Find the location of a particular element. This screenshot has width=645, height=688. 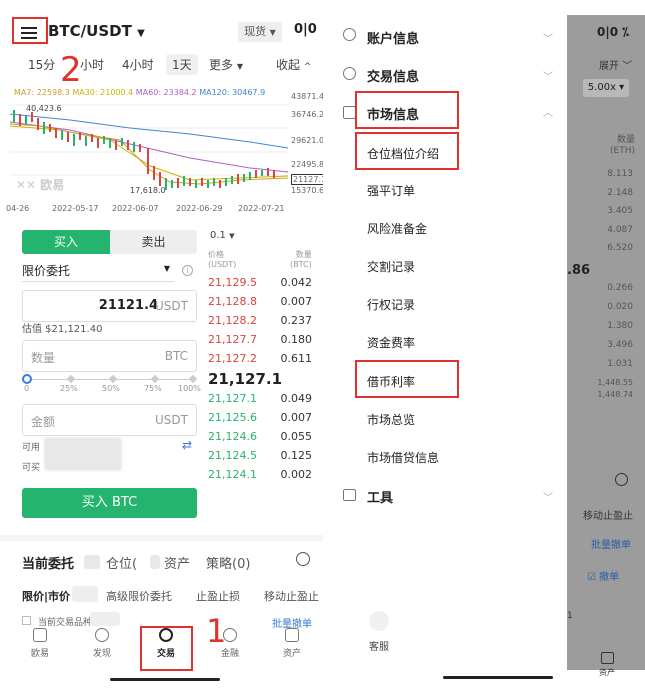

dim-assets: 资产 is located at coordinates (607, 672).